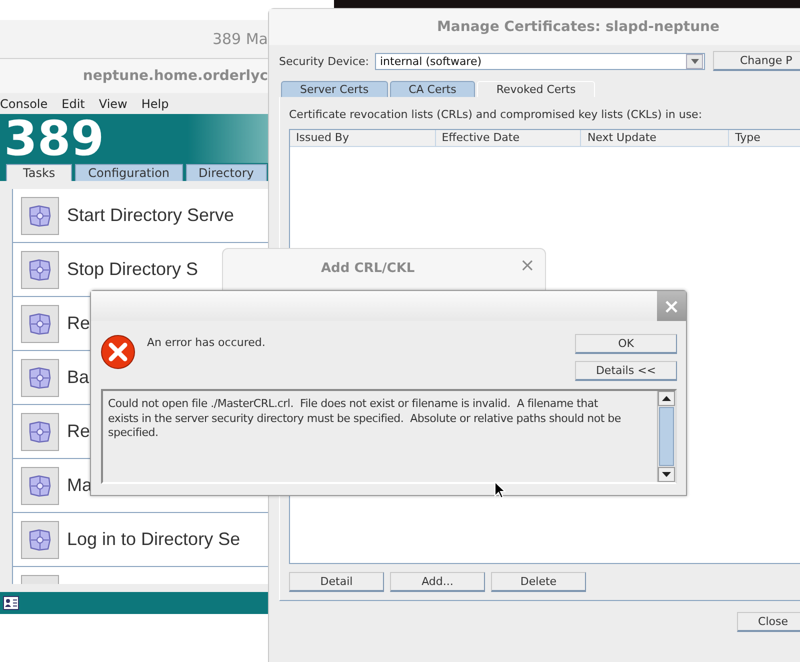 The width and height of the screenshot is (800, 662). What do you see at coordinates (666, 398) in the screenshot?
I see `scroll-up-icon` at bounding box center [666, 398].